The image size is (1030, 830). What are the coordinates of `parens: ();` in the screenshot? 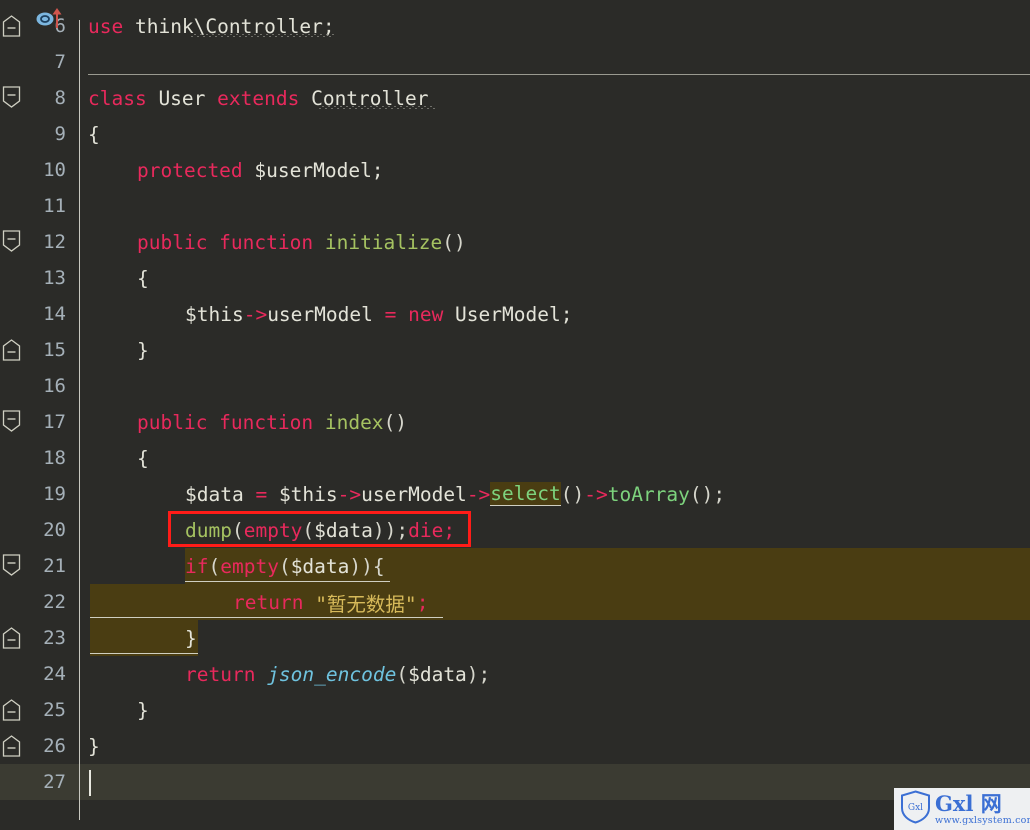 It's located at (707, 494).